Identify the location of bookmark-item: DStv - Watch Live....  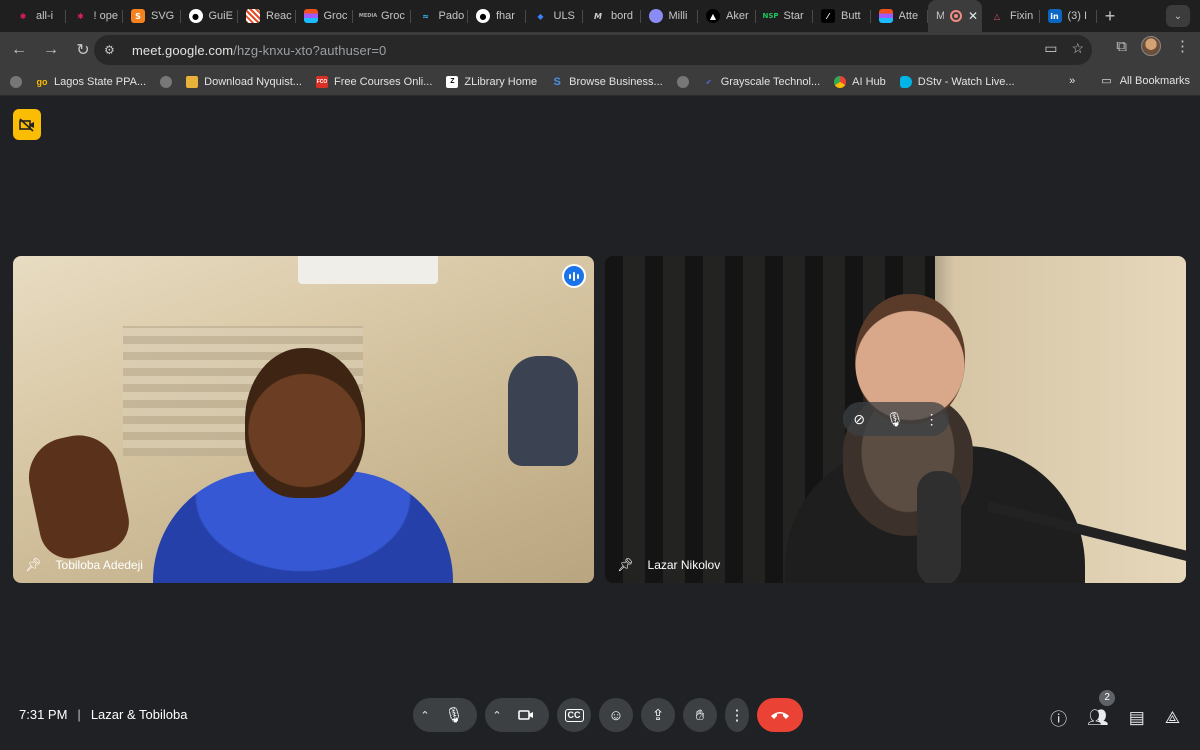
(957, 81).